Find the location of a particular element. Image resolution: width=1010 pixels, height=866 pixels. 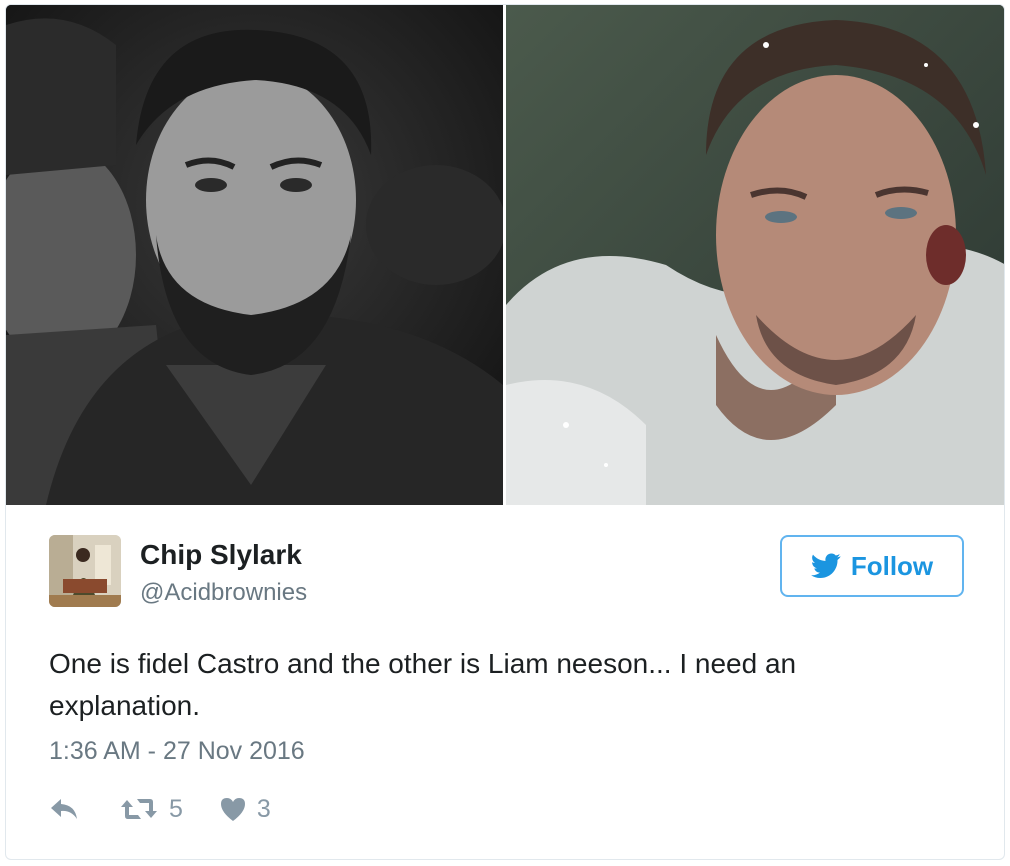

tweet-timestamp: 1:36 AM - 27 Nov 2016 is located at coordinates (177, 751).